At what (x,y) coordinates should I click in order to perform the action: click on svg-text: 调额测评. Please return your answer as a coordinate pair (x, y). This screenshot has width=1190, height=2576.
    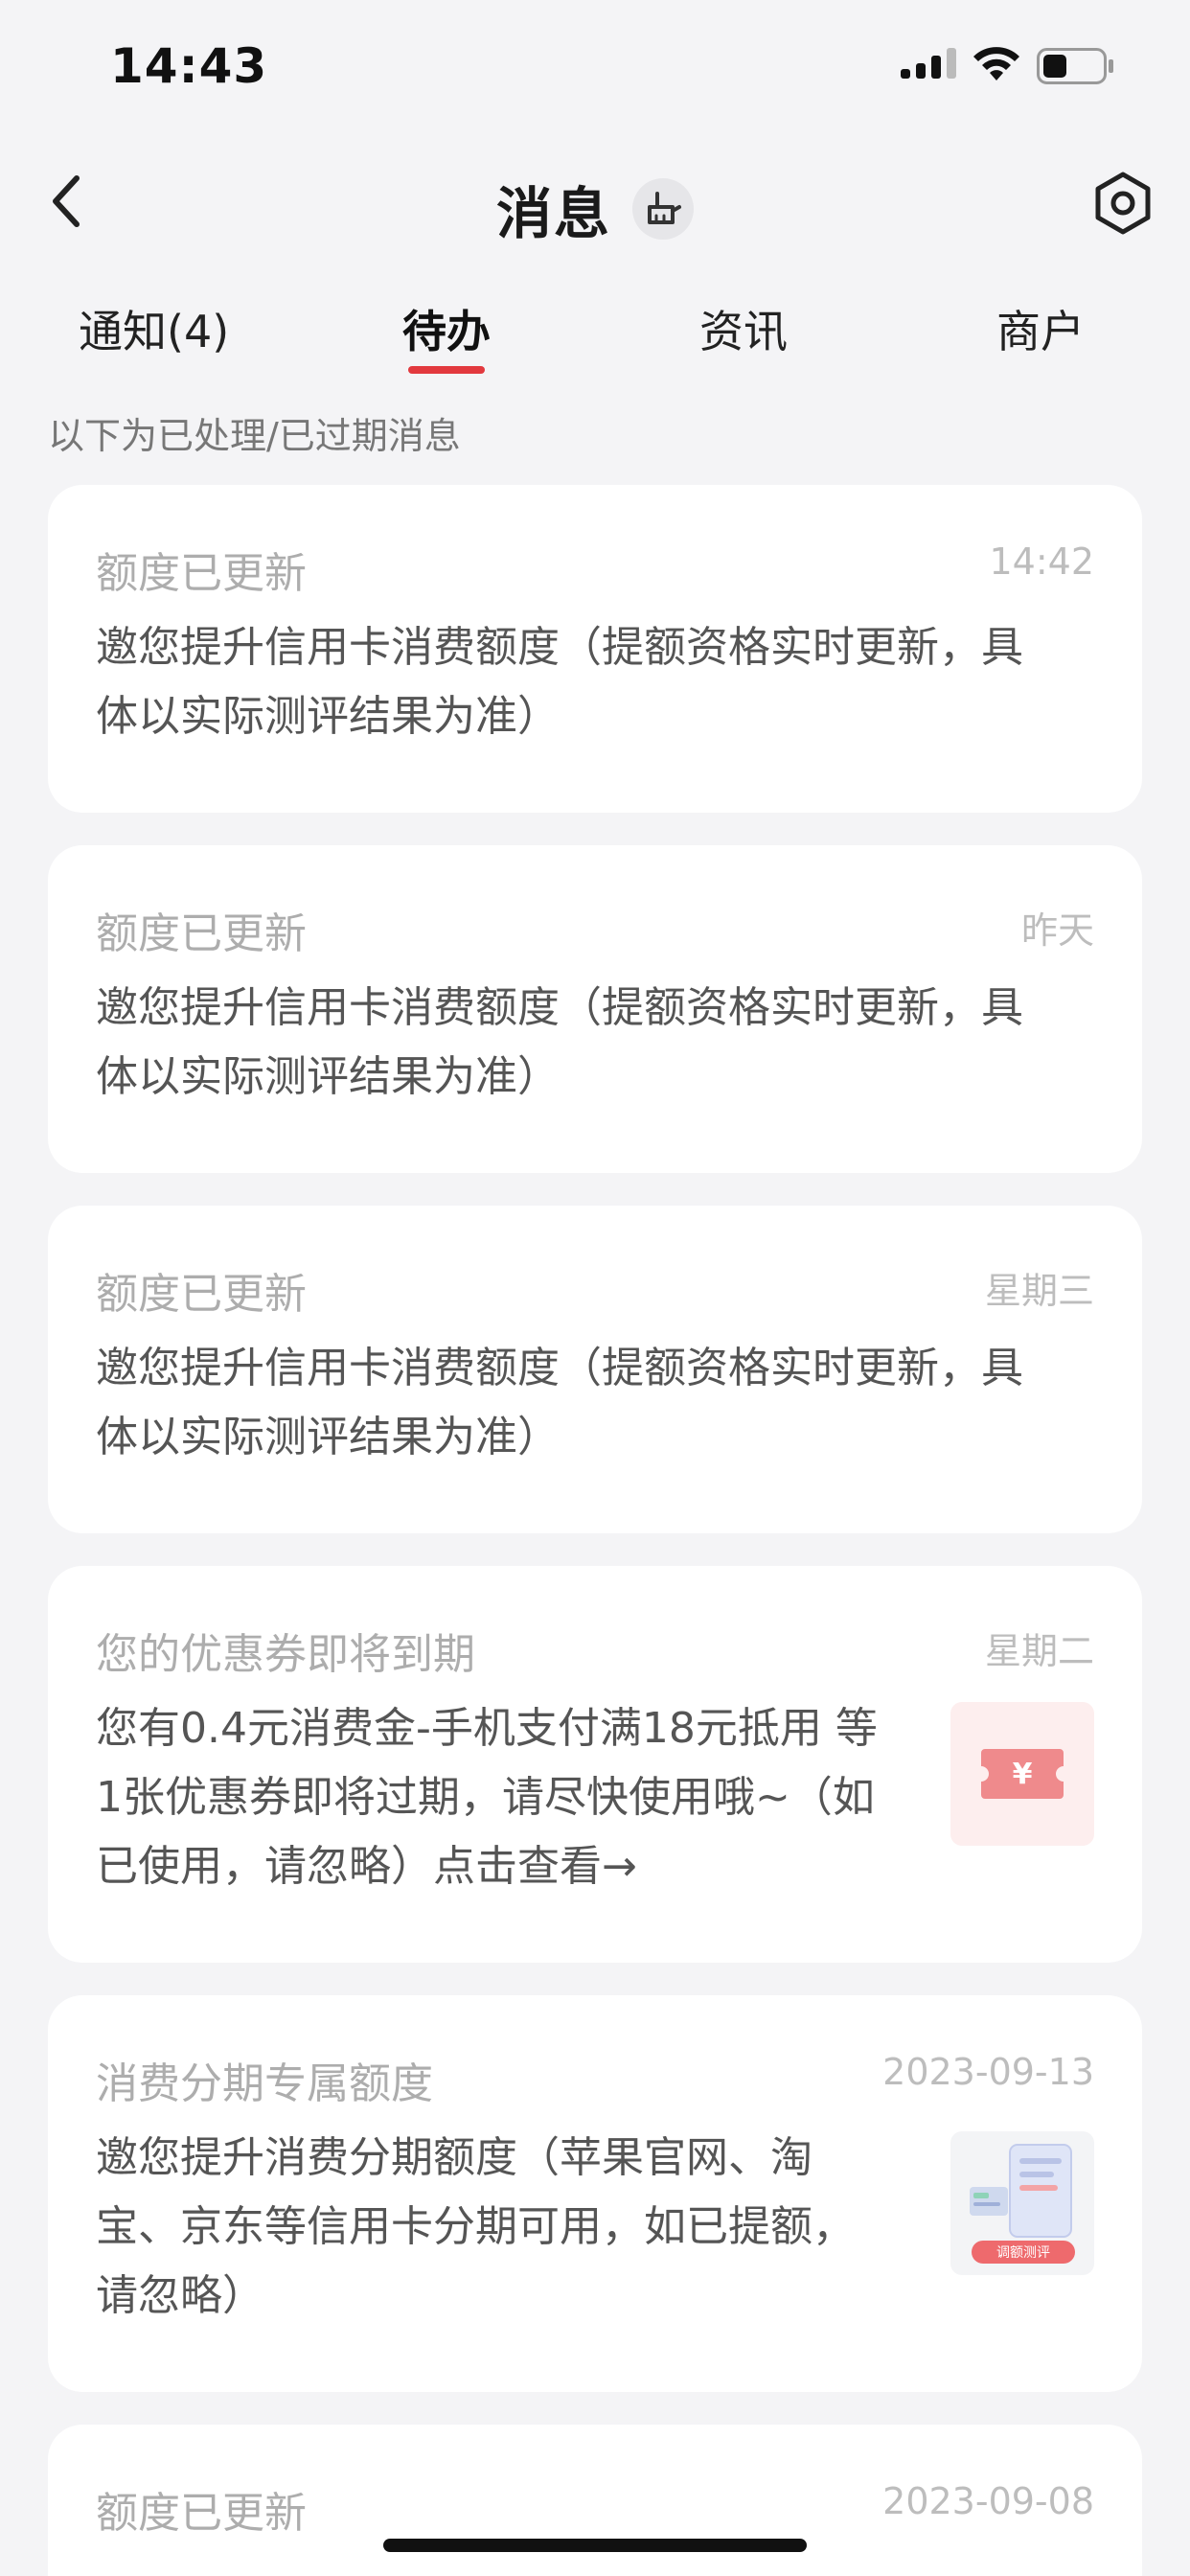
    Looking at the image, I should click on (1023, 2253).